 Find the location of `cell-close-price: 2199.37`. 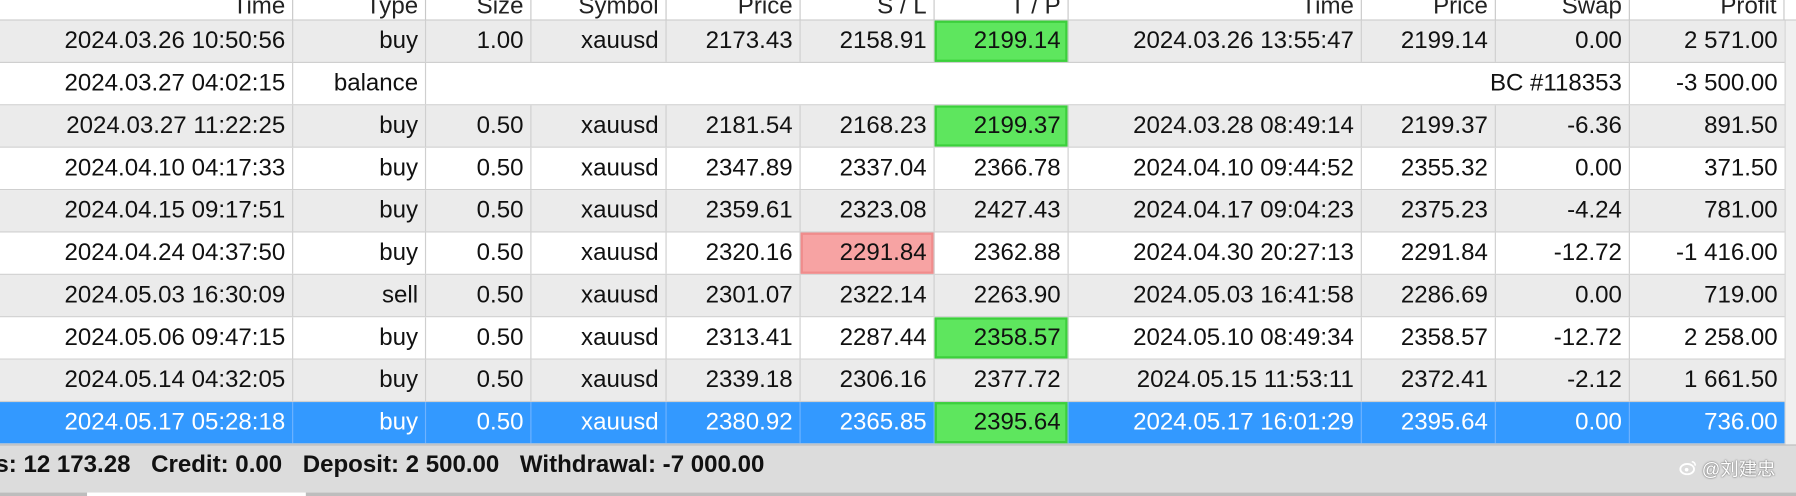

cell-close-price: 2199.37 is located at coordinates (1429, 126).